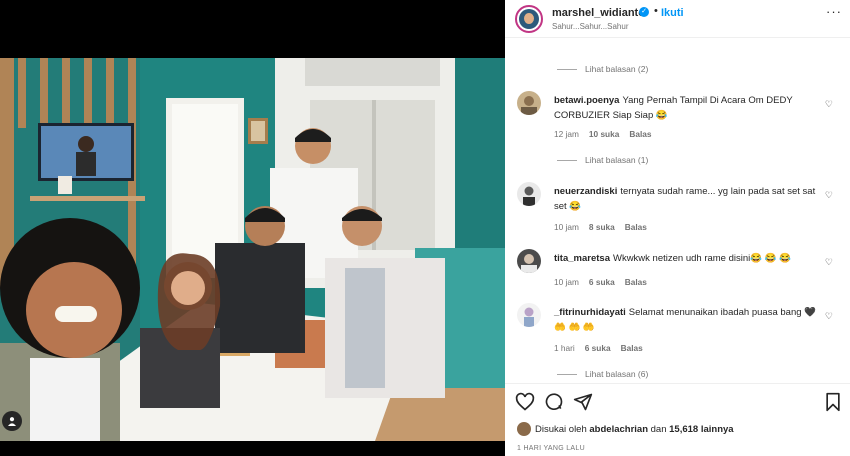  What do you see at coordinates (551, 448) in the screenshot?
I see `post-timestamp: 1 HARI YANG LALU` at bounding box center [551, 448].